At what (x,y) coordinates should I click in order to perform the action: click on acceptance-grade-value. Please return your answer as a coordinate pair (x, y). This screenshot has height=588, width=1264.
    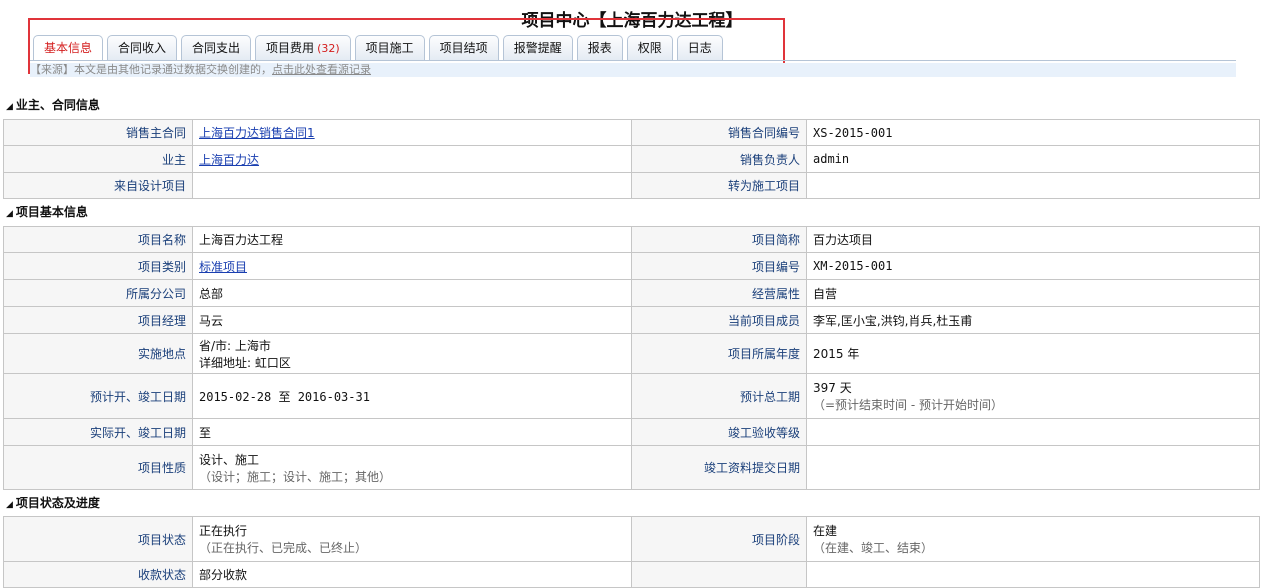
    Looking at the image, I should click on (1033, 432).